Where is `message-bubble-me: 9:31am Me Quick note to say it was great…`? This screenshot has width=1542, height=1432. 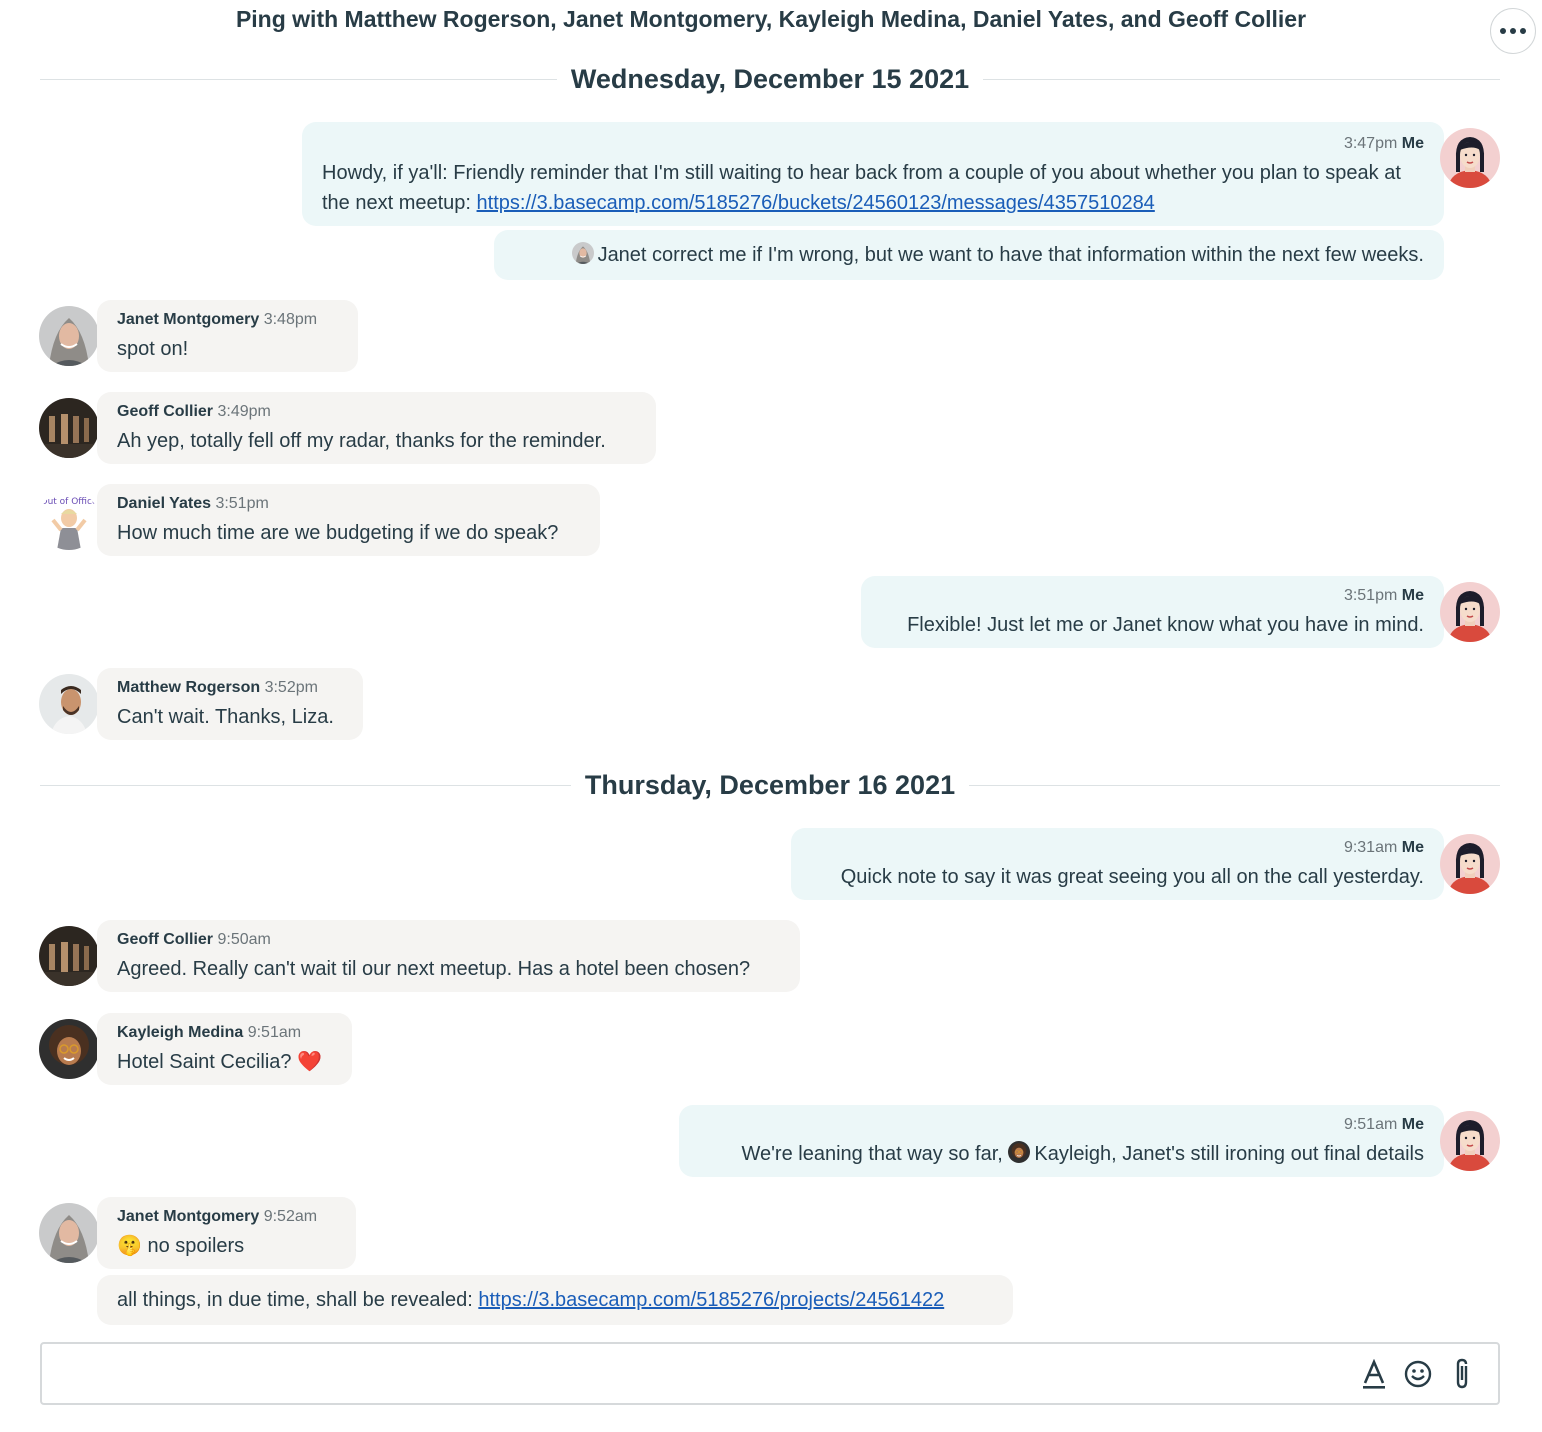
message-bubble-me: 9:31am Me Quick note to say it was great… is located at coordinates (1117, 864).